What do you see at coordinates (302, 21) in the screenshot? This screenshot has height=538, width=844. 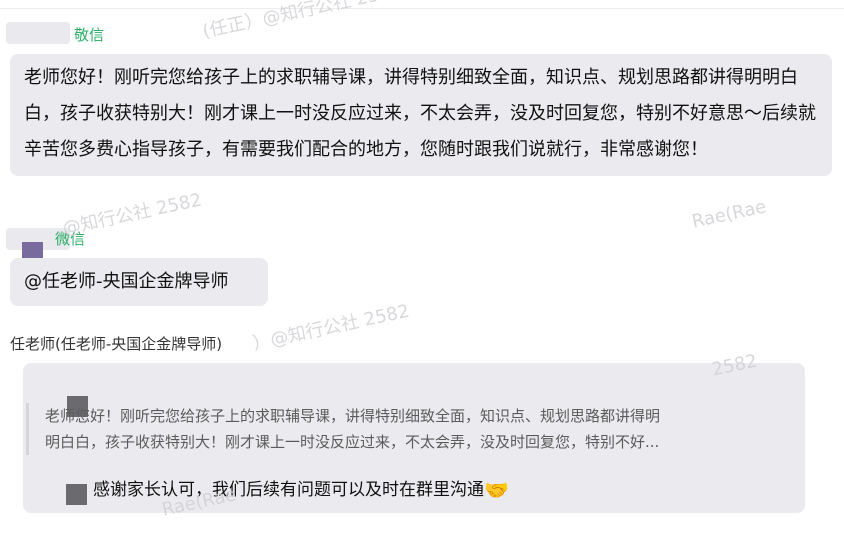 I see `watermark: (任正）@知行公社 2582` at bounding box center [302, 21].